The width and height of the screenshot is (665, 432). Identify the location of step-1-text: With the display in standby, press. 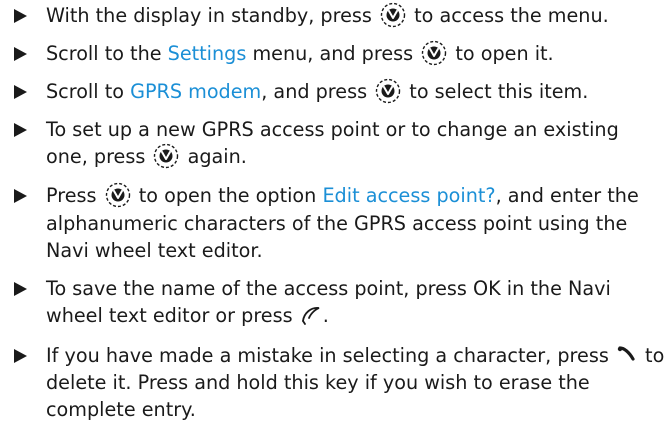
(209, 15).